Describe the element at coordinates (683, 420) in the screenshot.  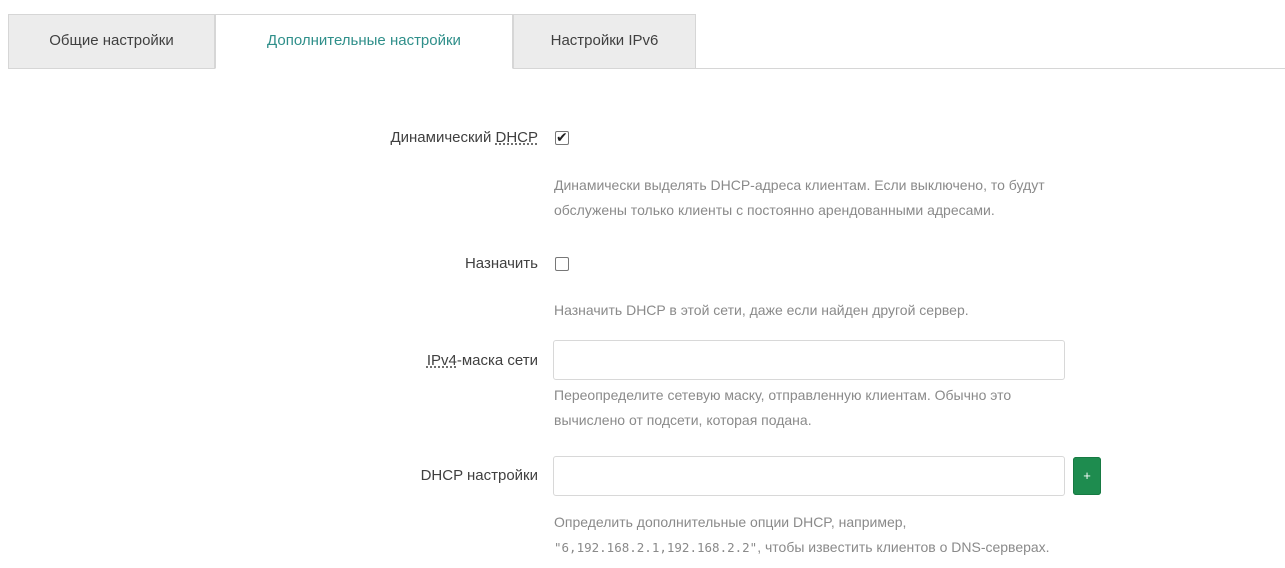
I see `netmask-help-line2: вычислено от подсети, которая подана.` at that location.